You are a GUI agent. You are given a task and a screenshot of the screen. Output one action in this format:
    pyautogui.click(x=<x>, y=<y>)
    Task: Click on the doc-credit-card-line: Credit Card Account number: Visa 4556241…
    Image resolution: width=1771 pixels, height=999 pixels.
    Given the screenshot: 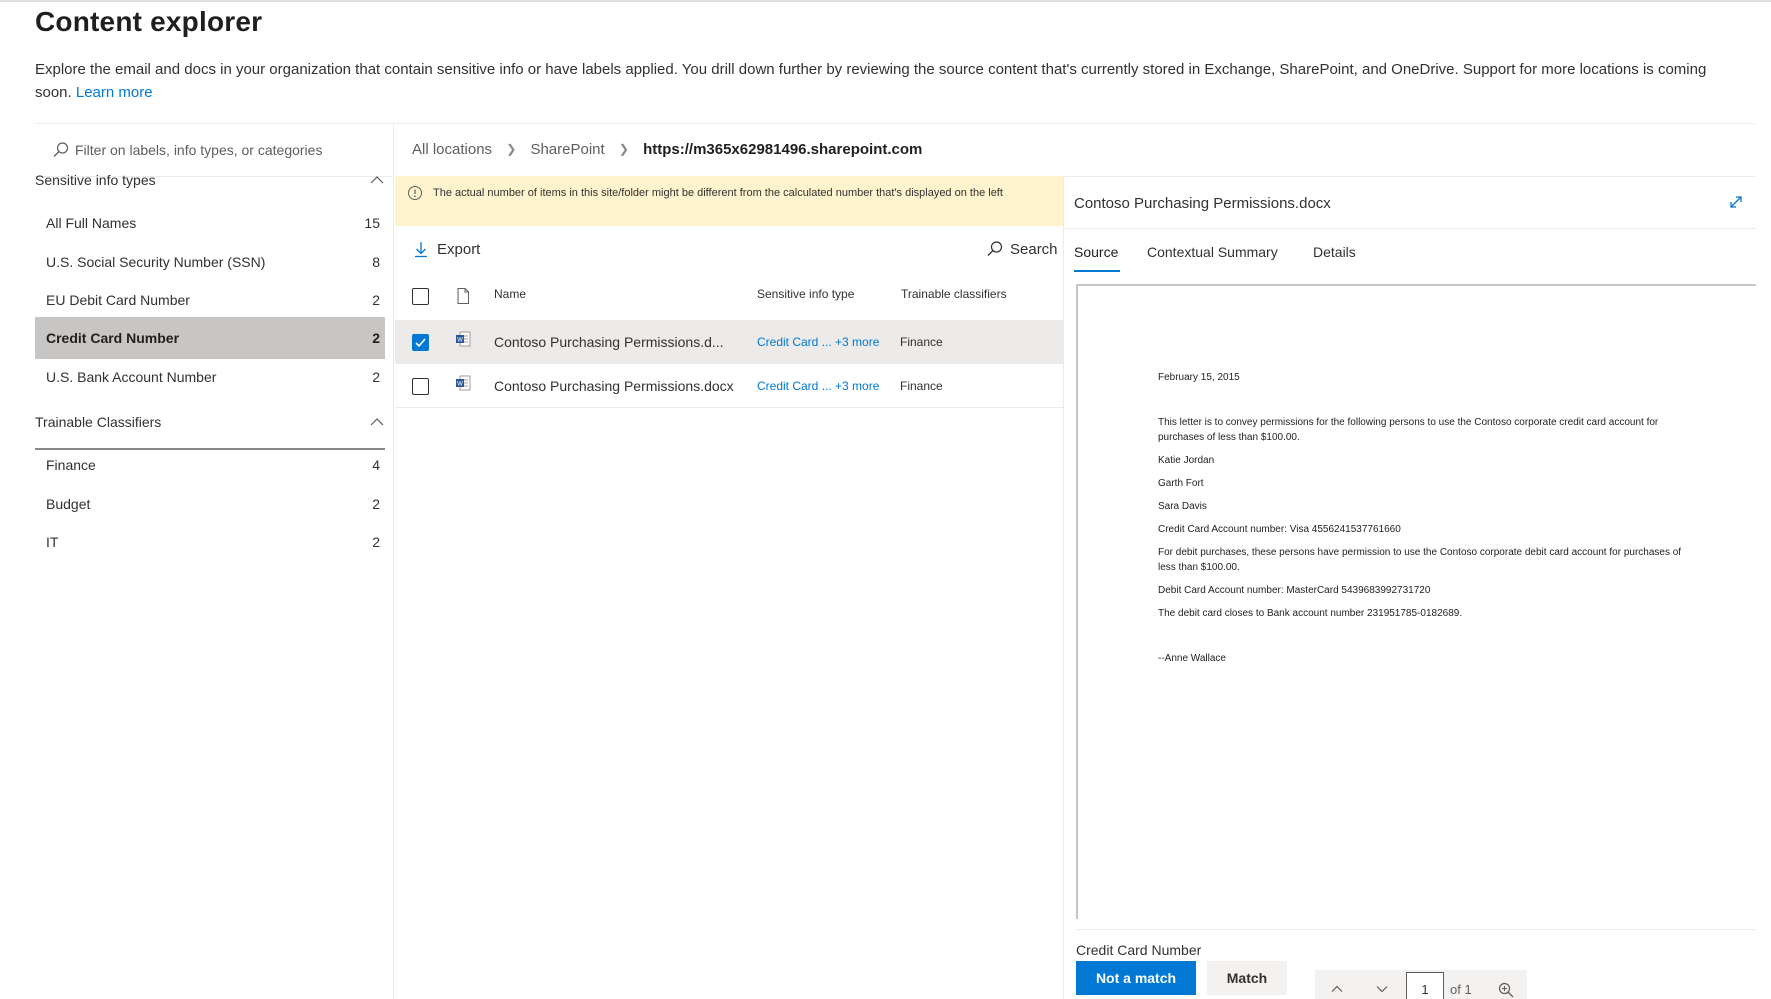 What is the action you would take?
    pyautogui.click(x=1279, y=529)
    